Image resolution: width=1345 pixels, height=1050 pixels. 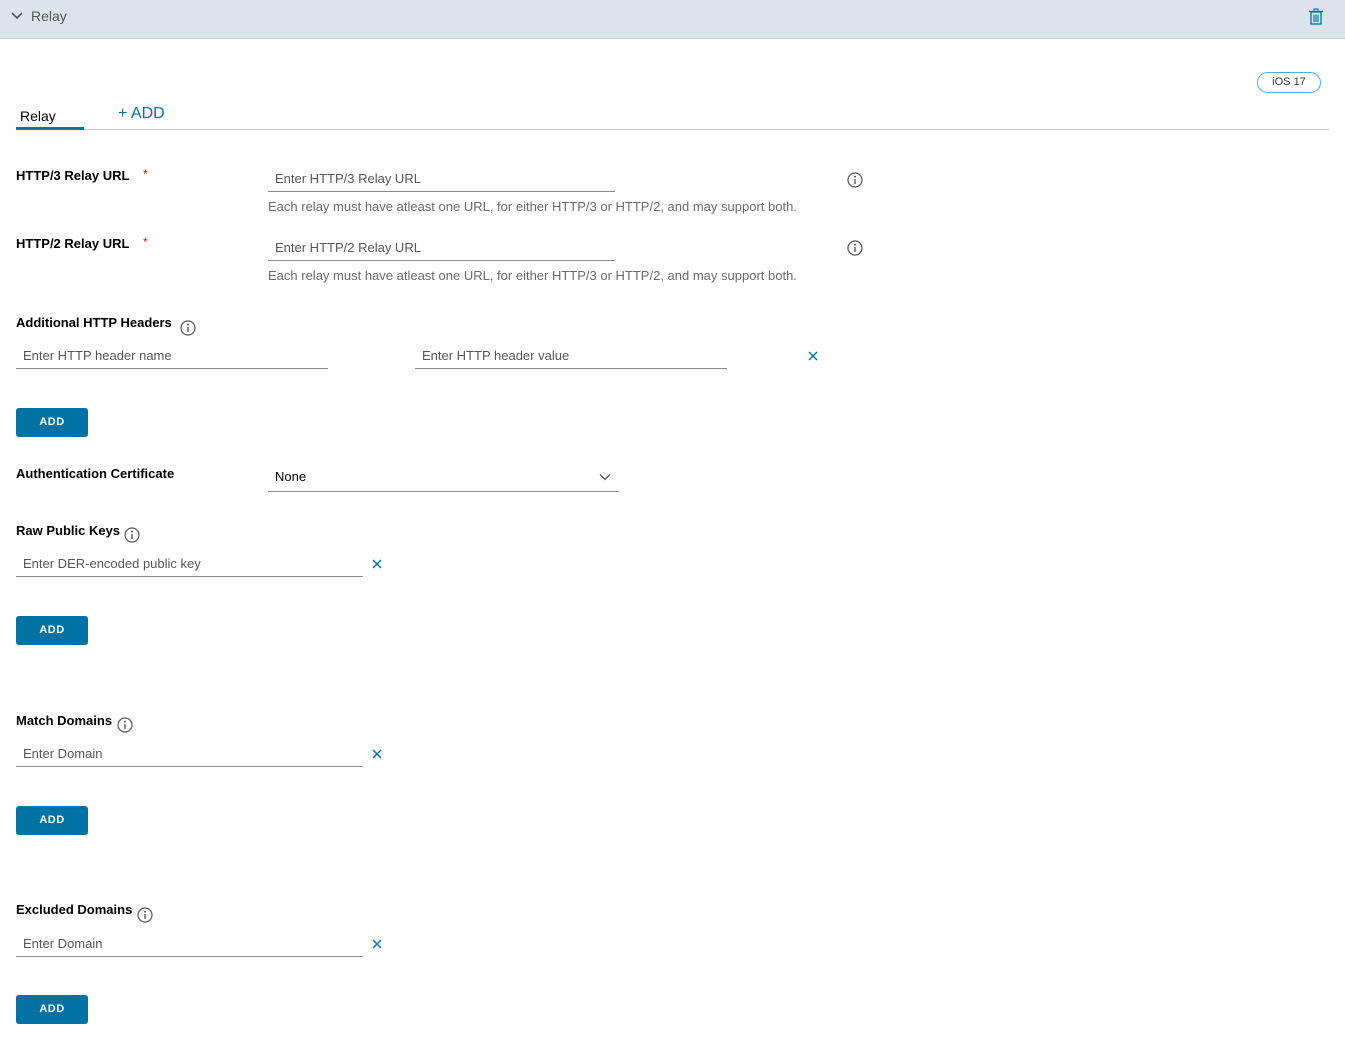 What do you see at coordinates (49, 16) in the screenshot?
I see `section-title: Relay` at bounding box center [49, 16].